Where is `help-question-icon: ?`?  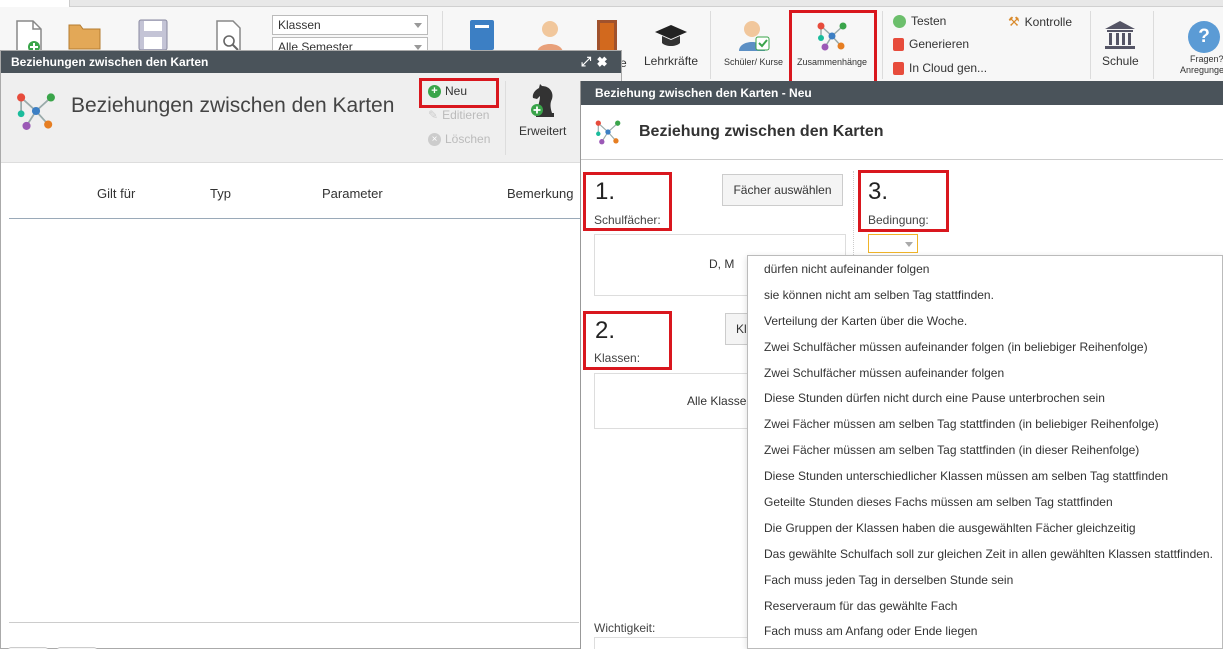 help-question-icon: ? is located at coordinates (1204, 37).